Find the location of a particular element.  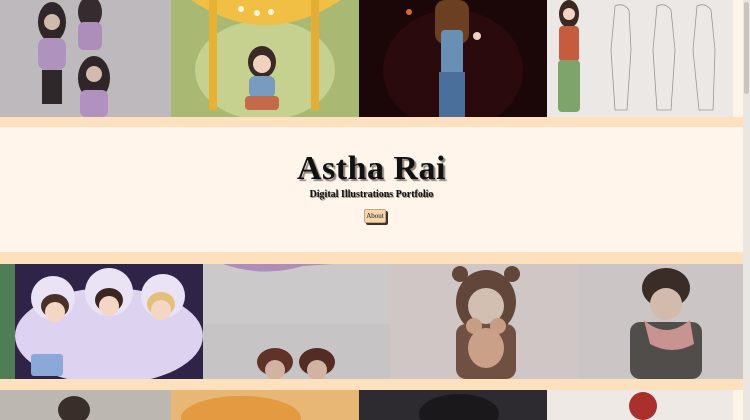

illustration-edge-left is located at coordinates (7, 321).